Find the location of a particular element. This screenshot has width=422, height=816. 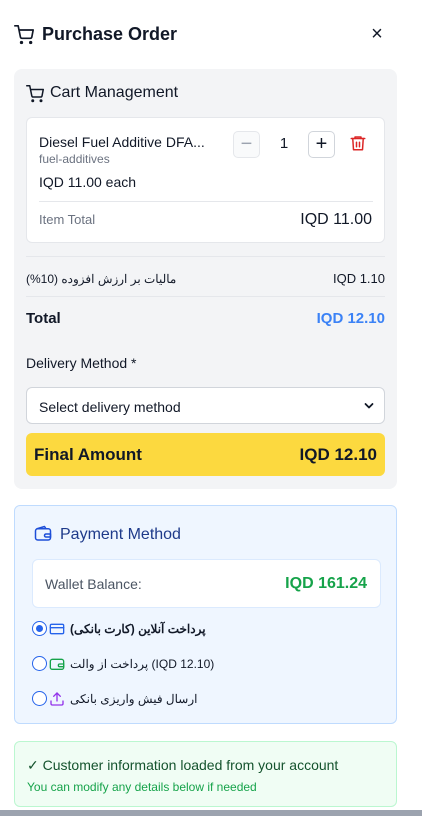

final-amount-value: IQD 12.10 is located at coordinates (338, 454).